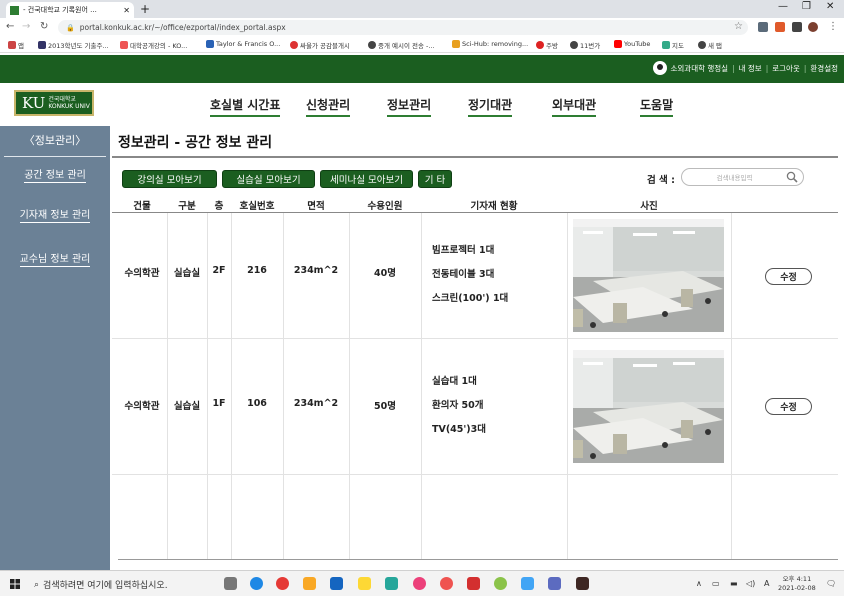 This screenshot has width=844, height=596. What do you see at coordinates (230, 583) in the screenshot?
I see `task-view-icon` at bounding box center [230, 583].